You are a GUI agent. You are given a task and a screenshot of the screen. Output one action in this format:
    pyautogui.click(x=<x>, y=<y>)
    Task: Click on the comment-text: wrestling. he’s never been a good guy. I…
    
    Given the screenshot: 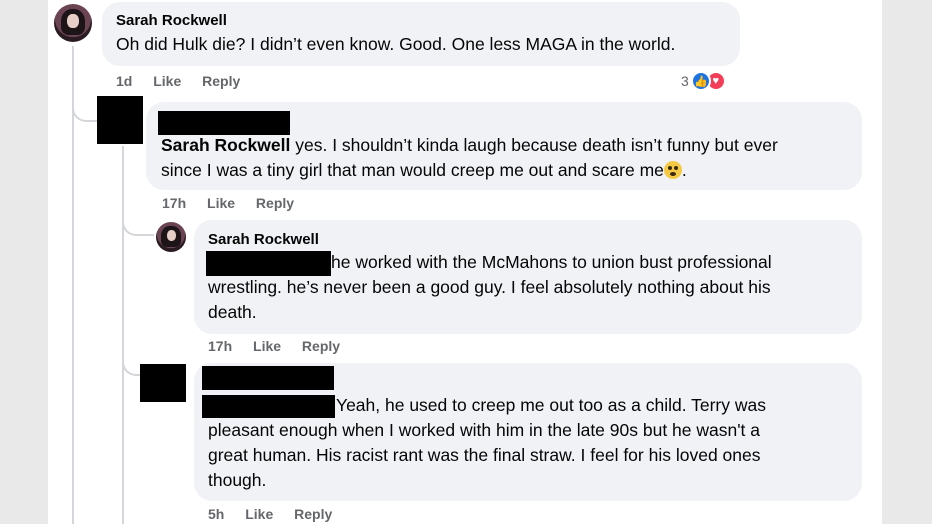 What is the action you would take?
    pyautogui.click(x=489, y=287)
    